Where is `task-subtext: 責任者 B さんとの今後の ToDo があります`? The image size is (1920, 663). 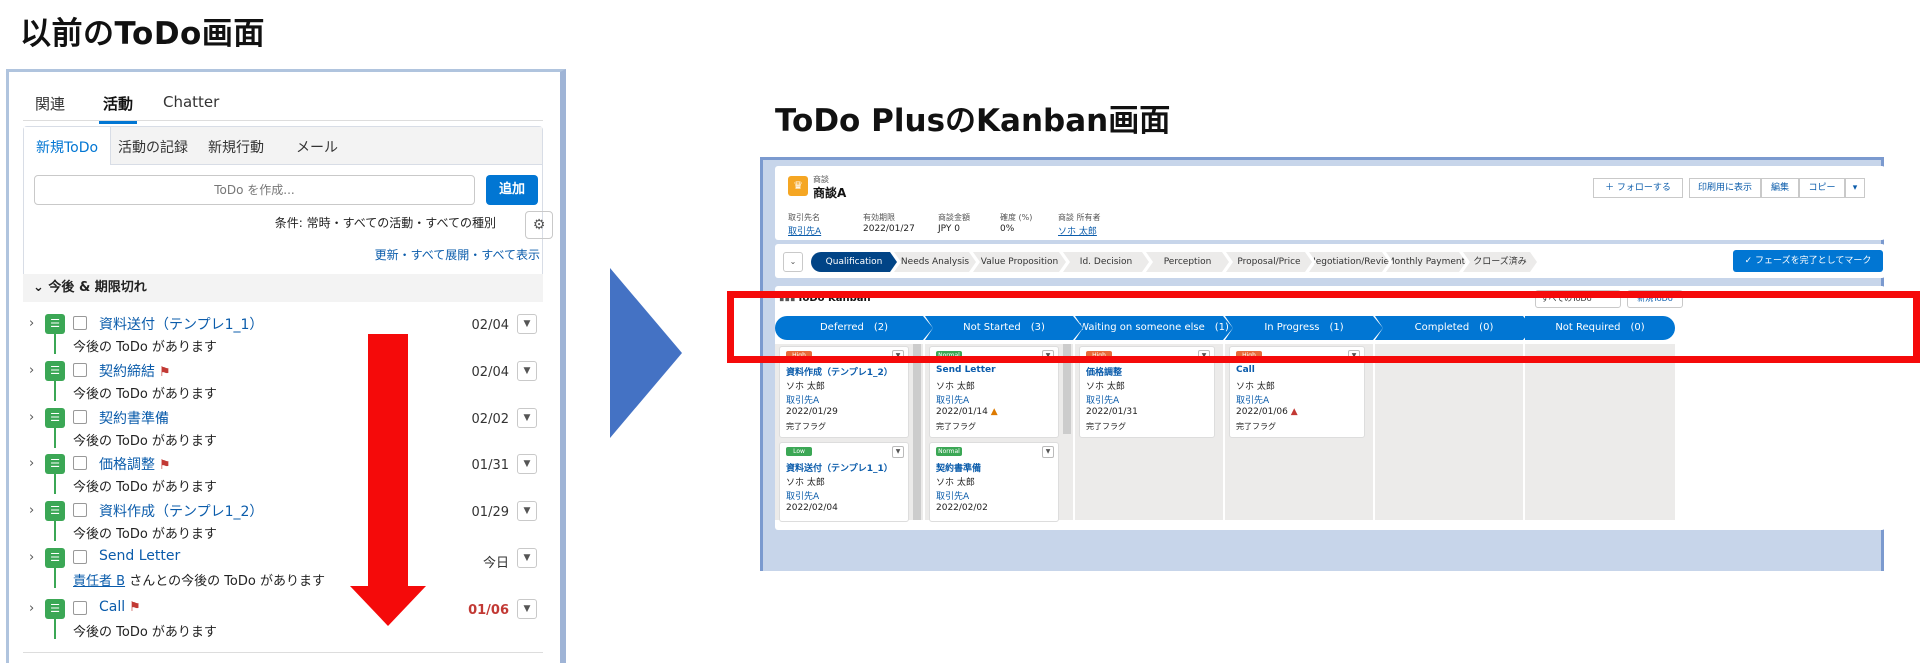
task-subtext: 責任者 B さんとの今後の ToDo があります is located at coordinates (199, 581).